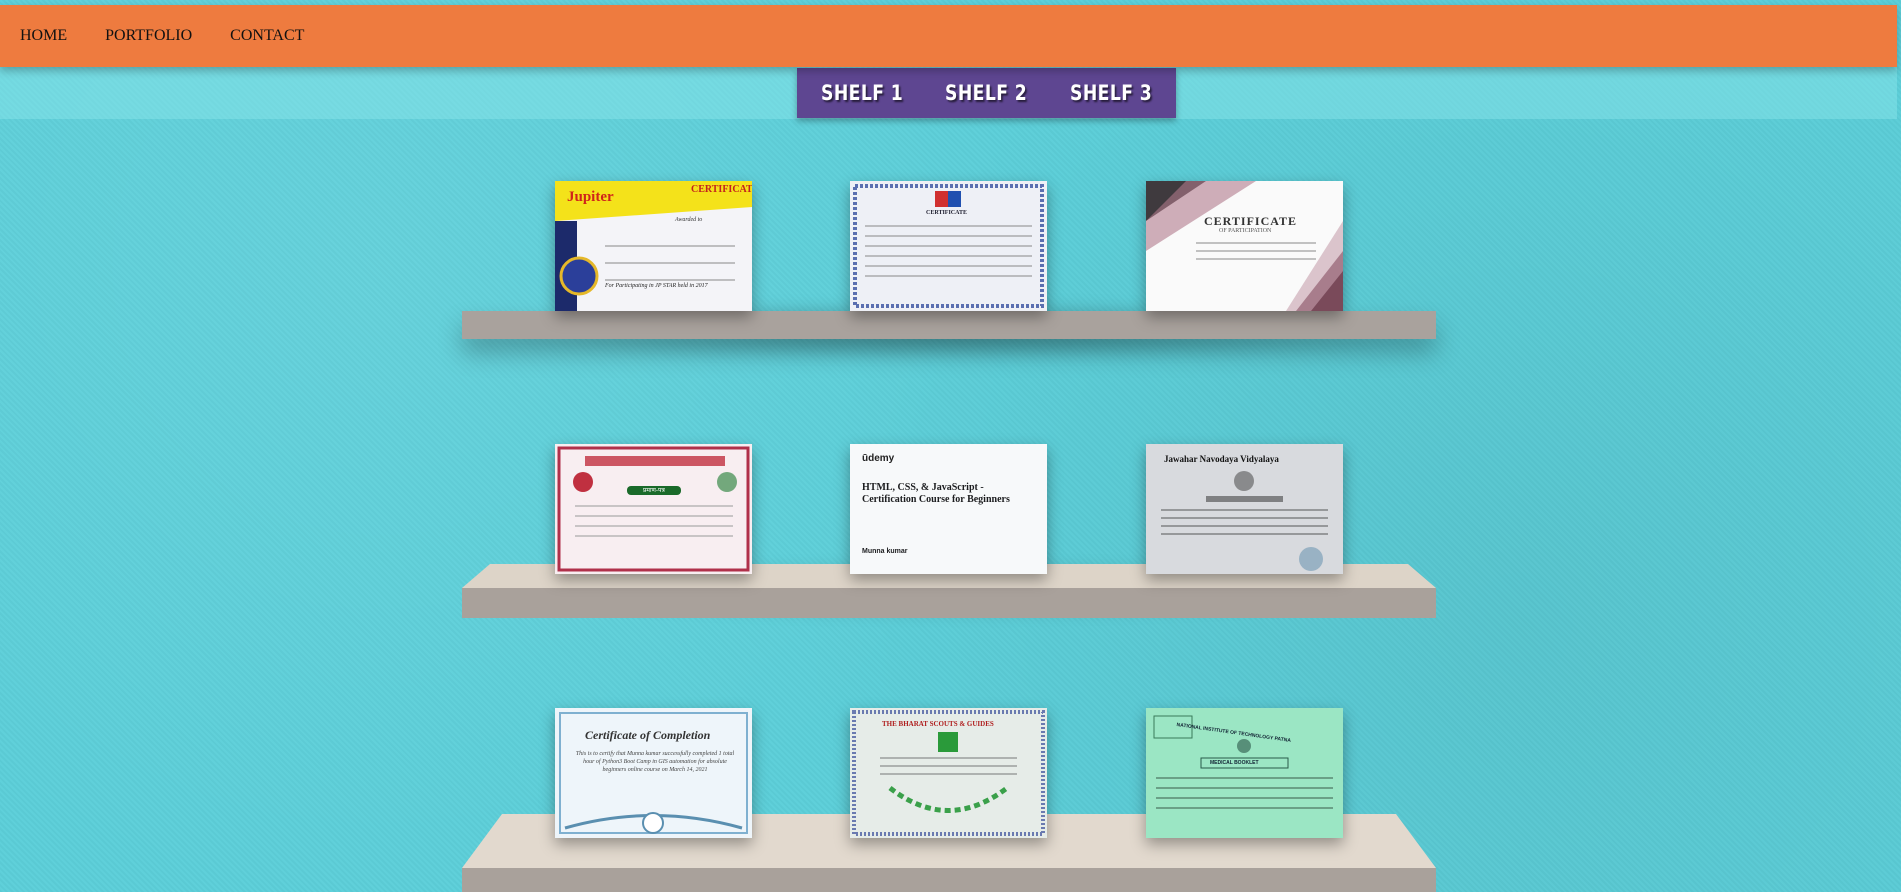 The width and height of the screenshot is (1901, 892). Describe the element at coordinates (1221, 459) in the screenshot. I see `jnv-title: Jawahar Navodaya Vidyalaya` at that location.